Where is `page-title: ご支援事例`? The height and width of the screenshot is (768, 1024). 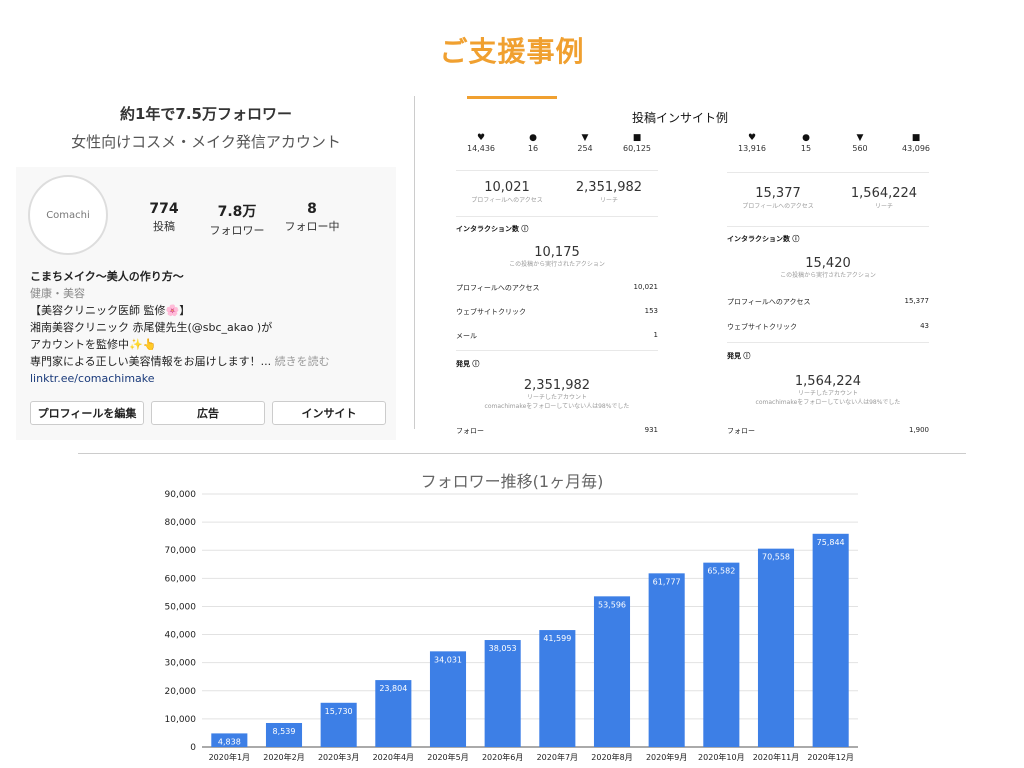 page-title: ご支援事例 is located at coordinates (512, 51).